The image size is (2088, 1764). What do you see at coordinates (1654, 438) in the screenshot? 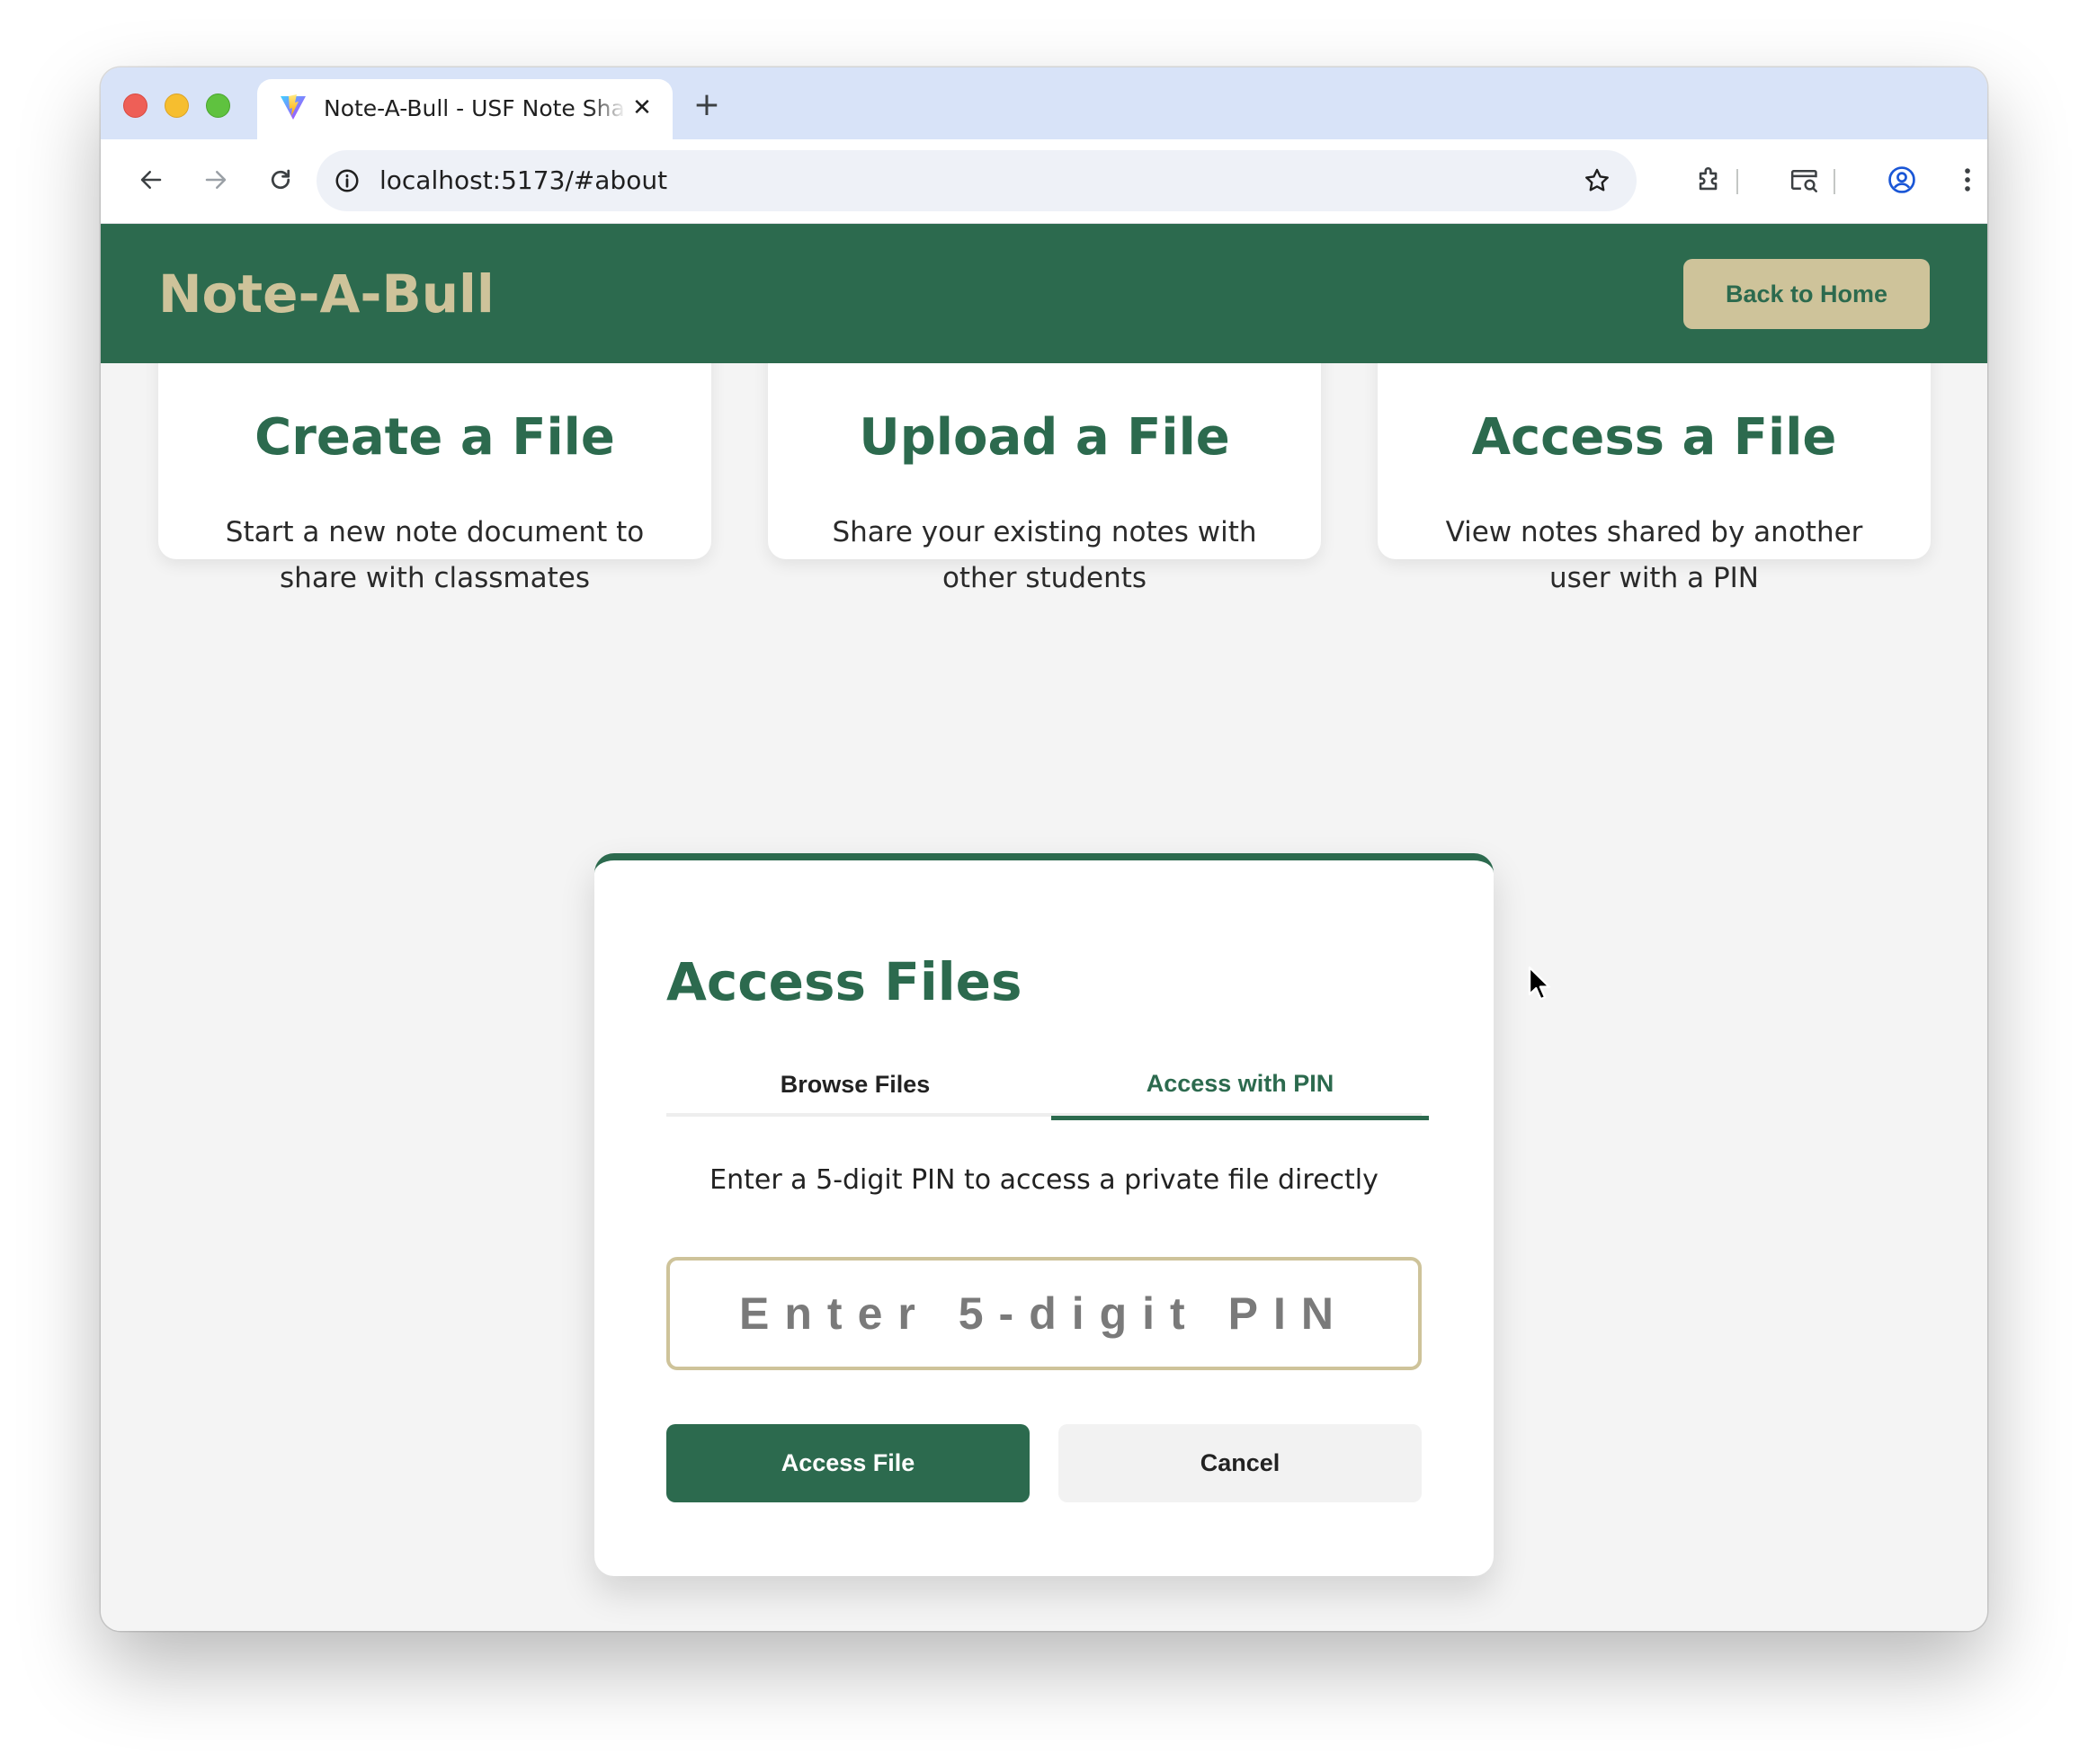
I see `card-title: Access a File` at bounding box center [1654, 438].